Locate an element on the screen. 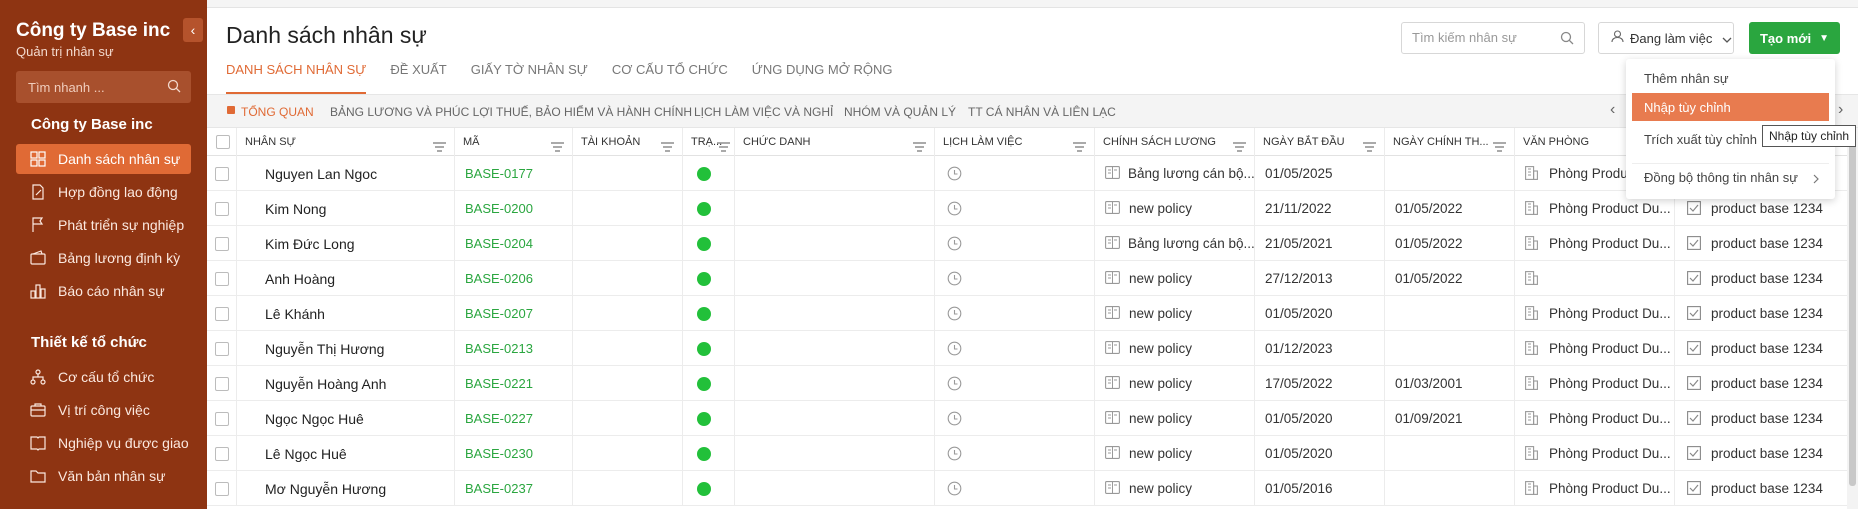  sidebar-item-reports: Báo cáo nhân sự is located at coordinates (103, 291).